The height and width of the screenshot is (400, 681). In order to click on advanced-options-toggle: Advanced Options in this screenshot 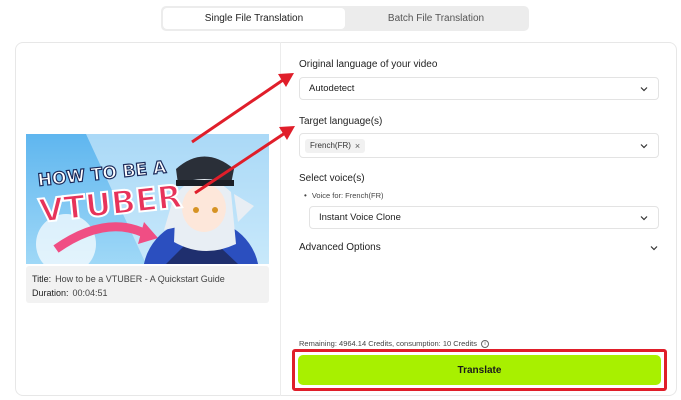, I will do `click(479, 247)`.